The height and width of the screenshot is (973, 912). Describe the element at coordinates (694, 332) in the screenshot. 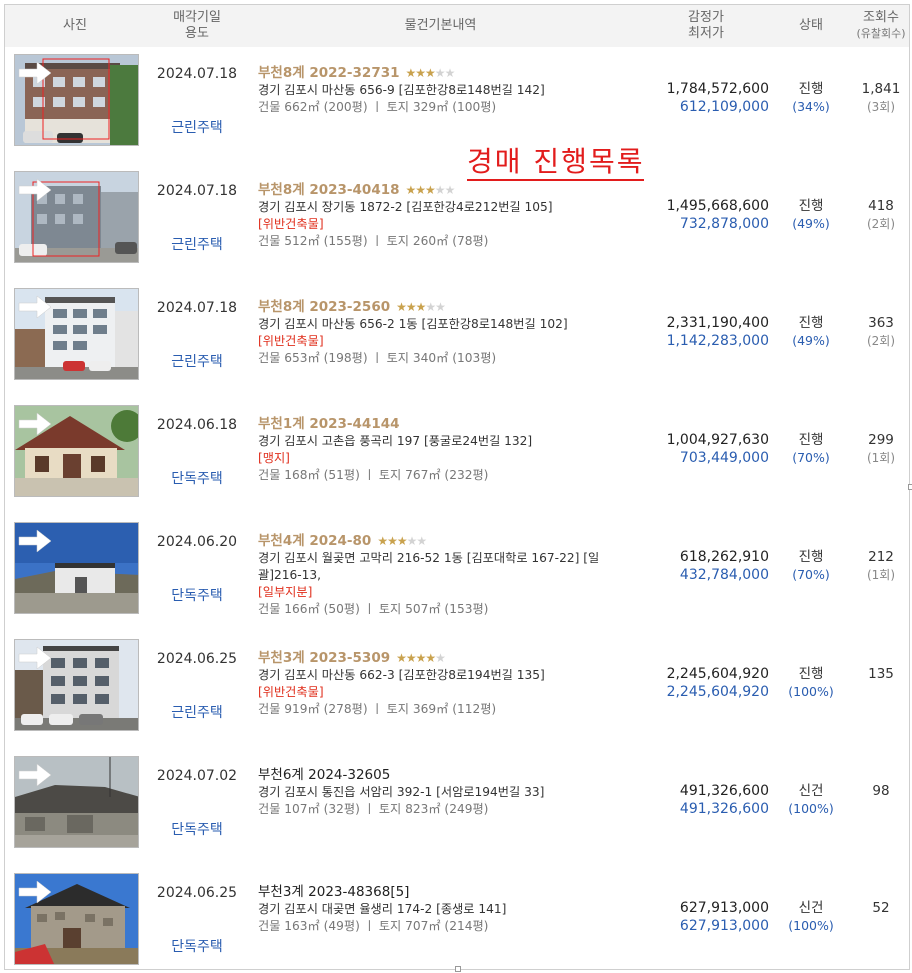

I see `price-cell: 2,331,190,400 1,142,283,000` at that location.